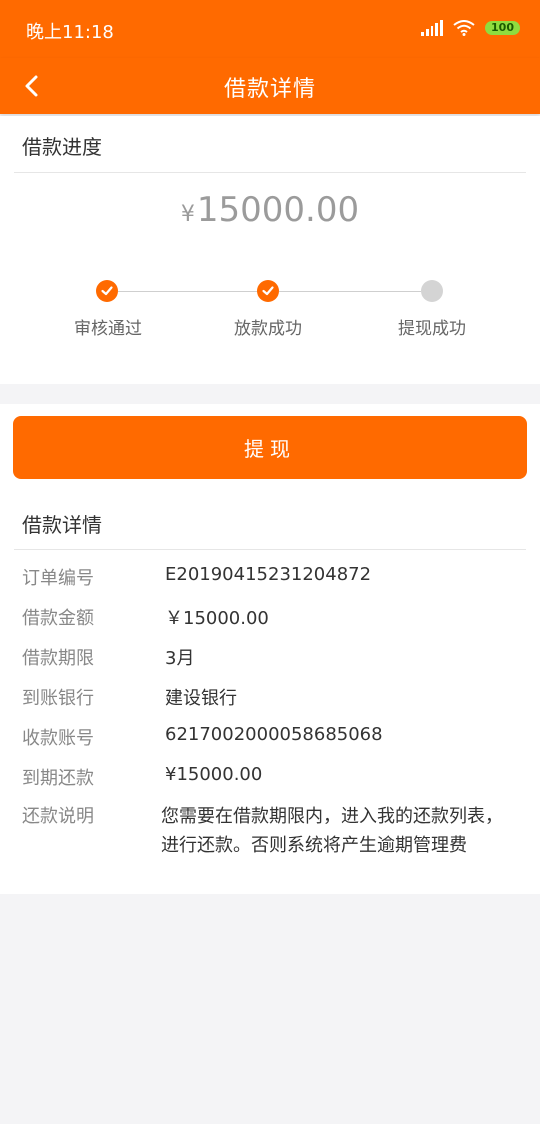  What do you see at coordinates (58, 738) in the screenshot?
I see `detail-label: 收款账号` at bounding box center [58, 738].